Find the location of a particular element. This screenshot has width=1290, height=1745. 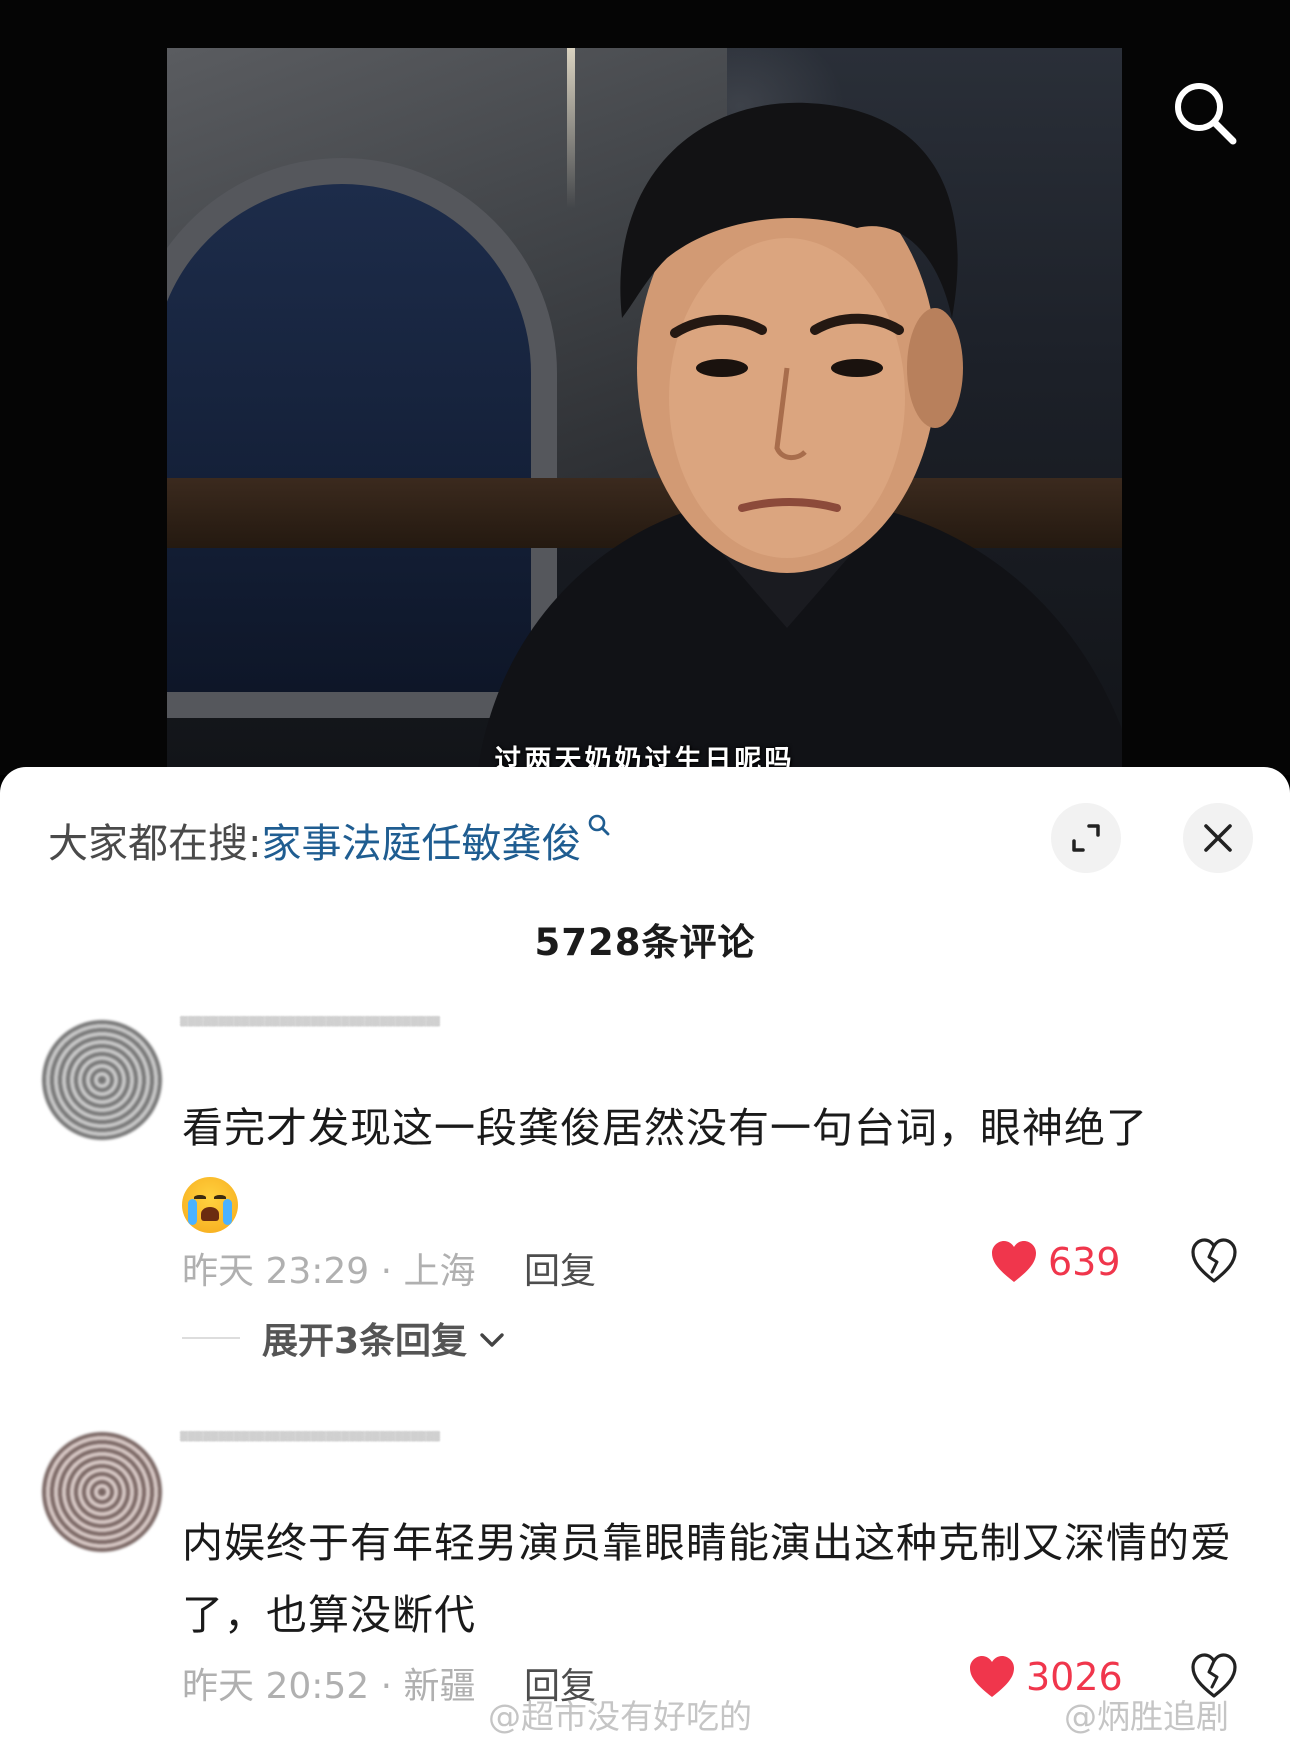

hot-search-bar: 大家都在搜:家事法庭任敏龚俊 is located at coordinates (329, 840).